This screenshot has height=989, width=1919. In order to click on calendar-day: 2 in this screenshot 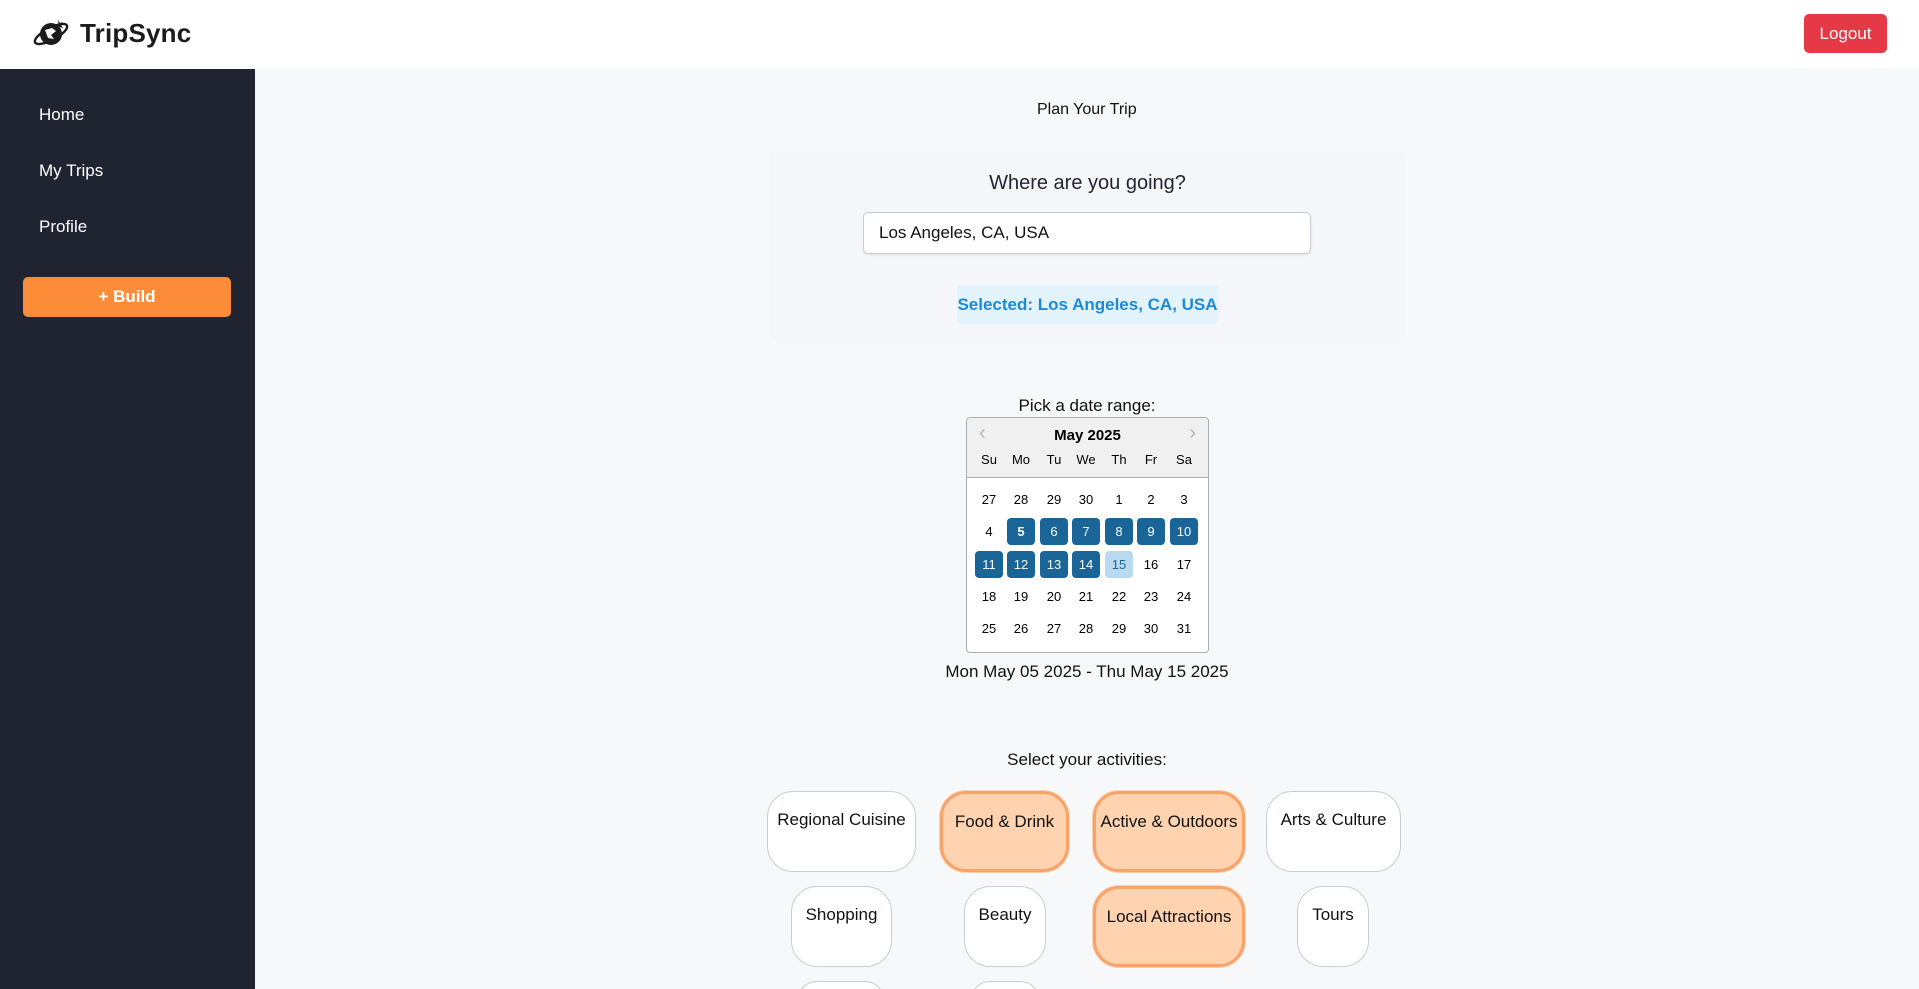, I will do `click(1151, 499)`.